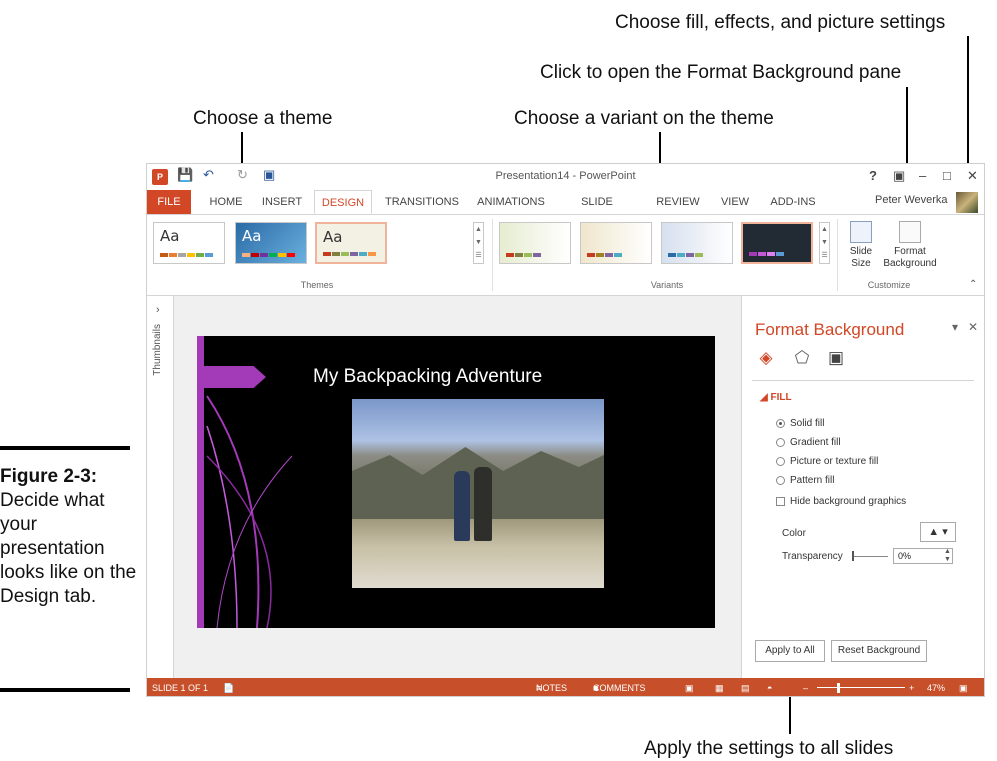 Image resolution: width=997 pixels, height=761 pixels. I want to click on zoom-slider-thumb, so click(838, 688).